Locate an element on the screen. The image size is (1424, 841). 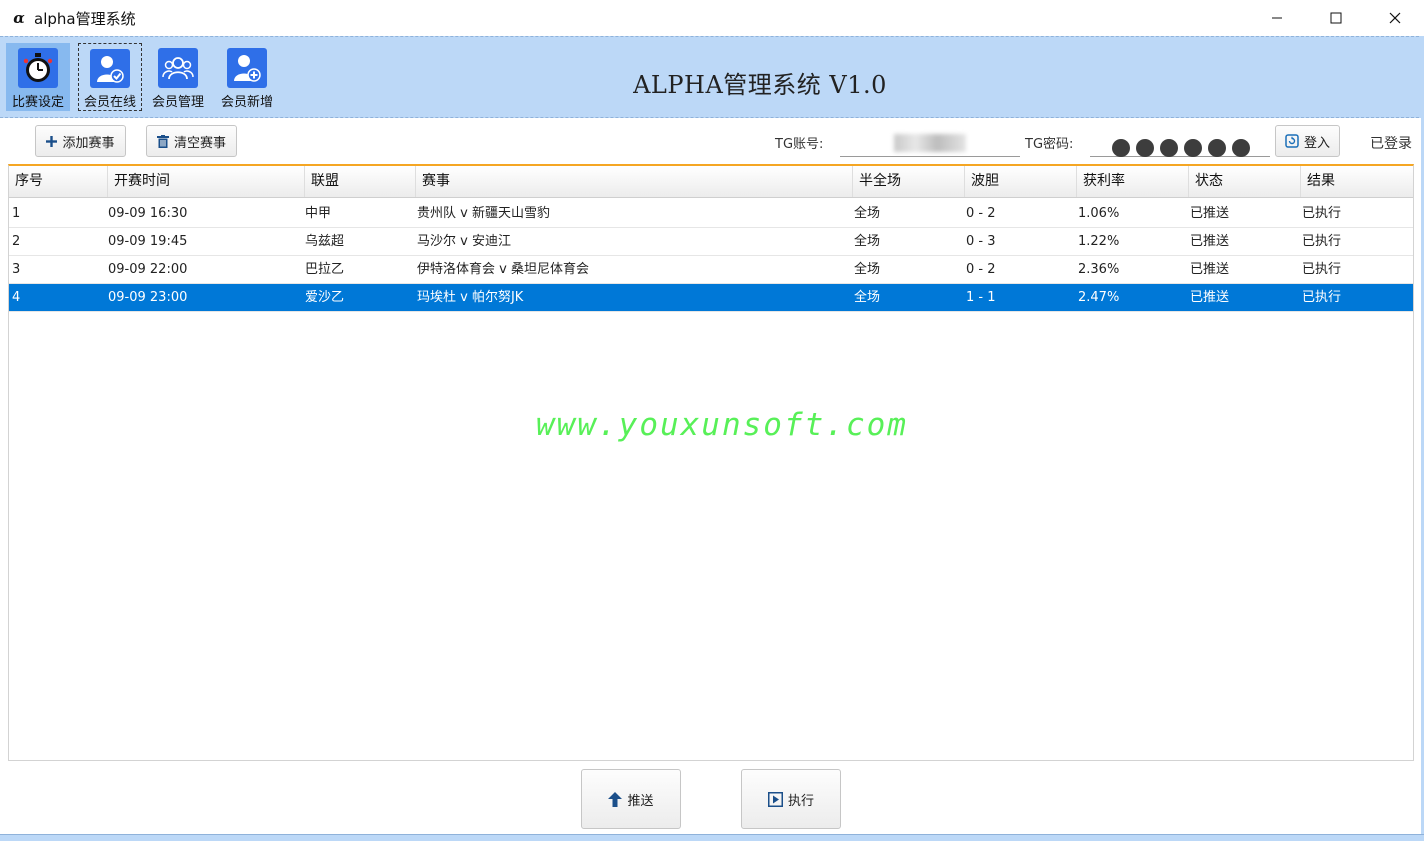
stopwatch-icon is located at coordinates (38, 68).